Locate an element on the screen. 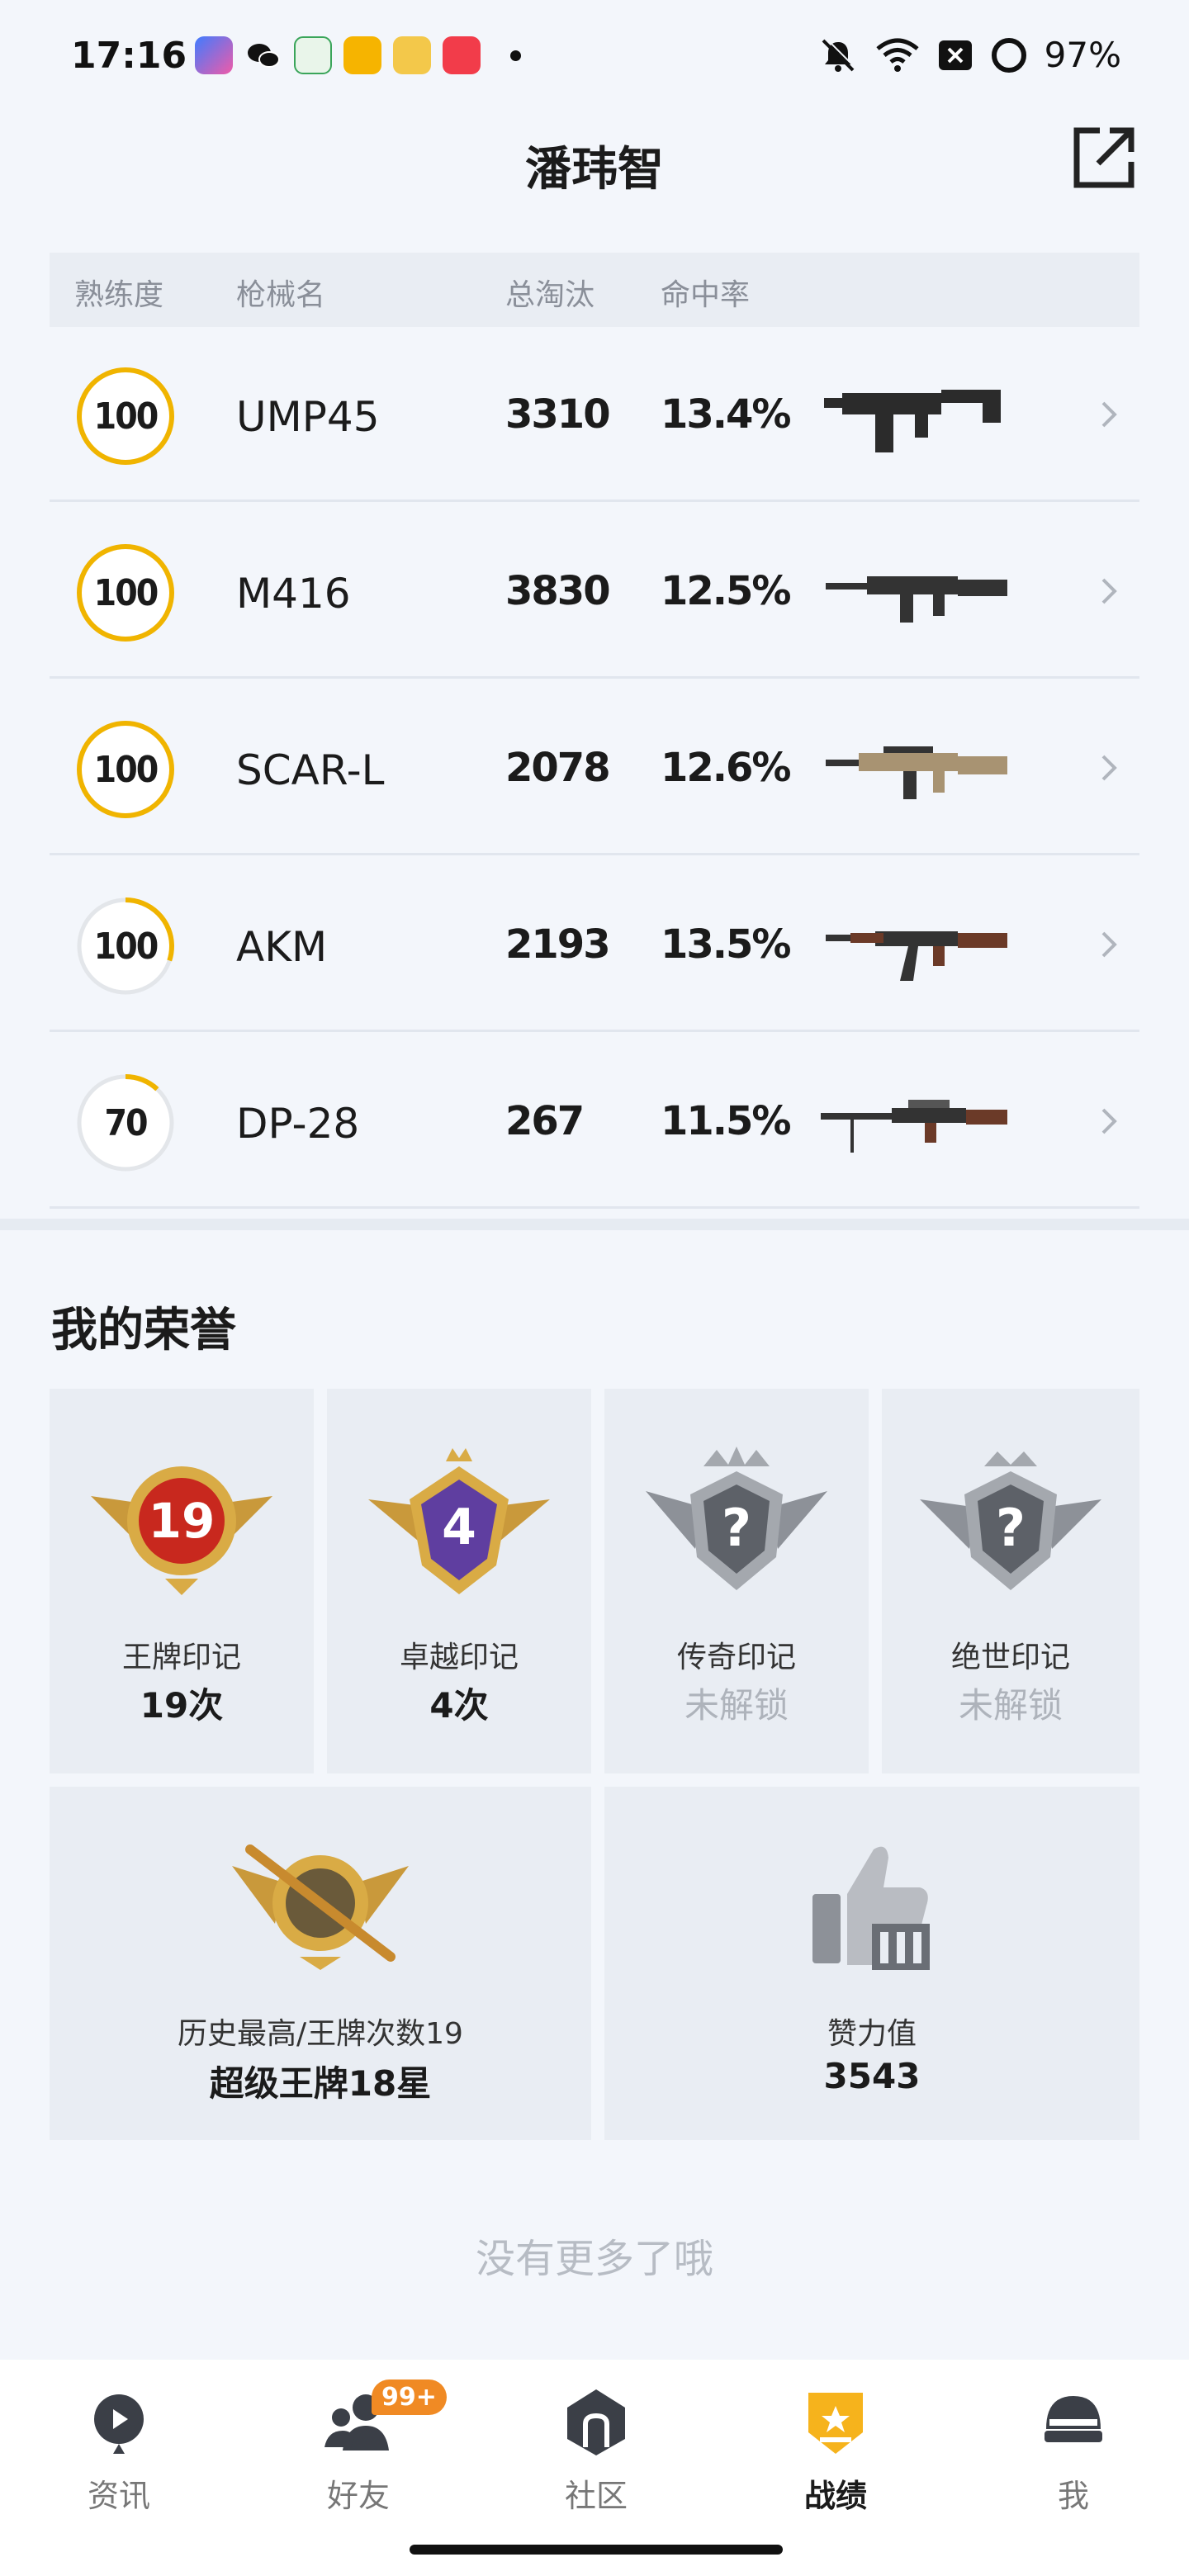  mark-value: 19次 is located at coordinates (182, 1705).